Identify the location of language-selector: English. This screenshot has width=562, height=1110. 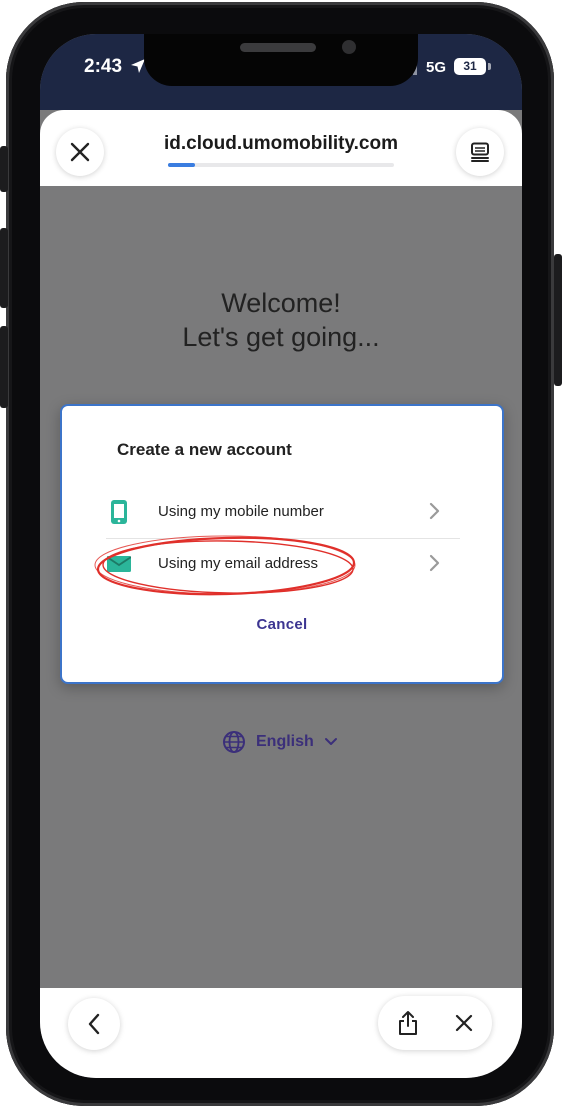
(280, 742).